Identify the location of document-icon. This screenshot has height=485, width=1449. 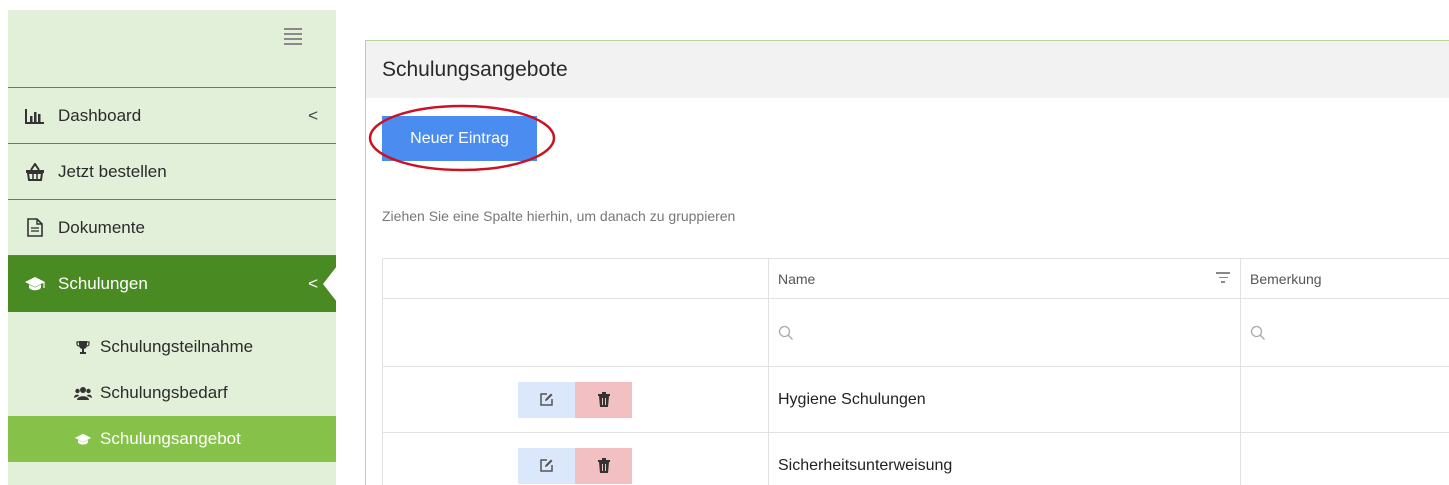
(35, 228).